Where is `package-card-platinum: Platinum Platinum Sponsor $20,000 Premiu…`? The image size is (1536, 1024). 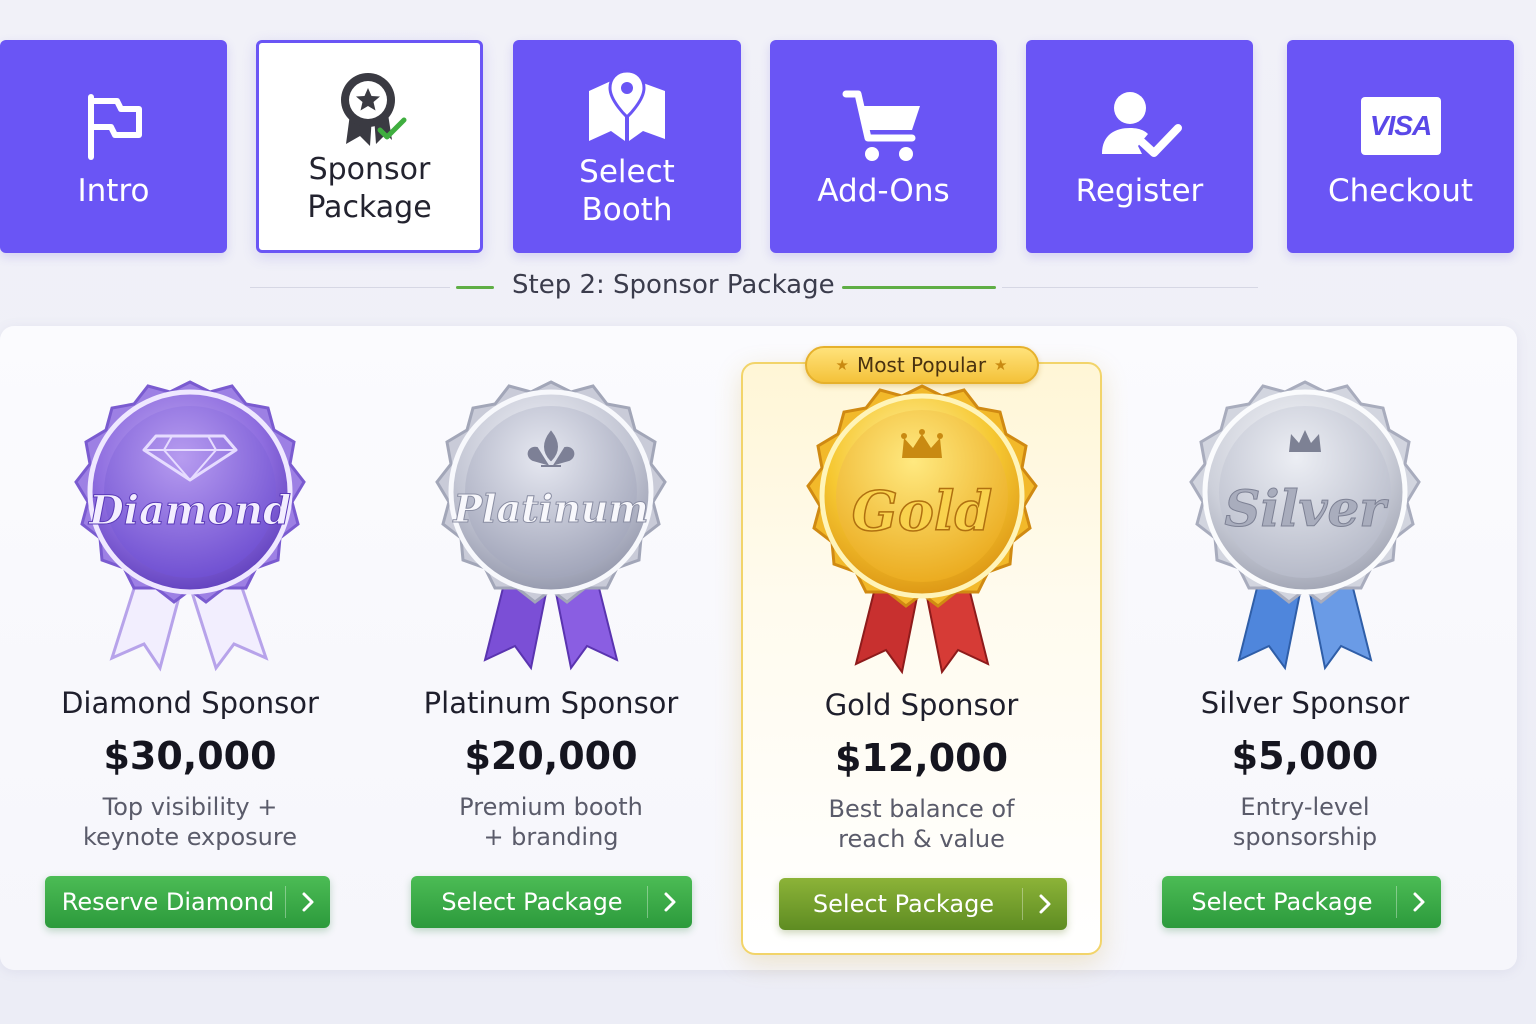 package-card-platinum: Platinum Platinum Sponsor $20,000 Premiu… is located at coordinates (551, 648).